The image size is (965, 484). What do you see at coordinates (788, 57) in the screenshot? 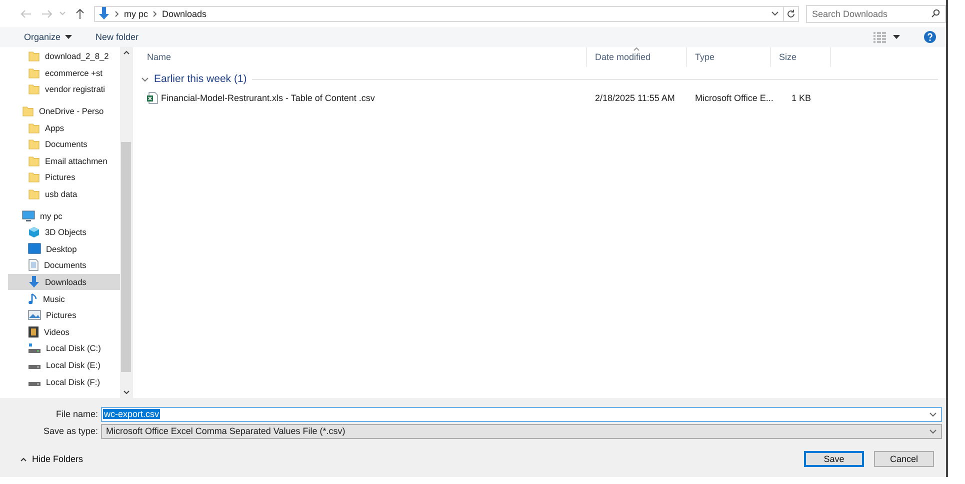
I see `column-title: Size` at bounding box center [788, 57].